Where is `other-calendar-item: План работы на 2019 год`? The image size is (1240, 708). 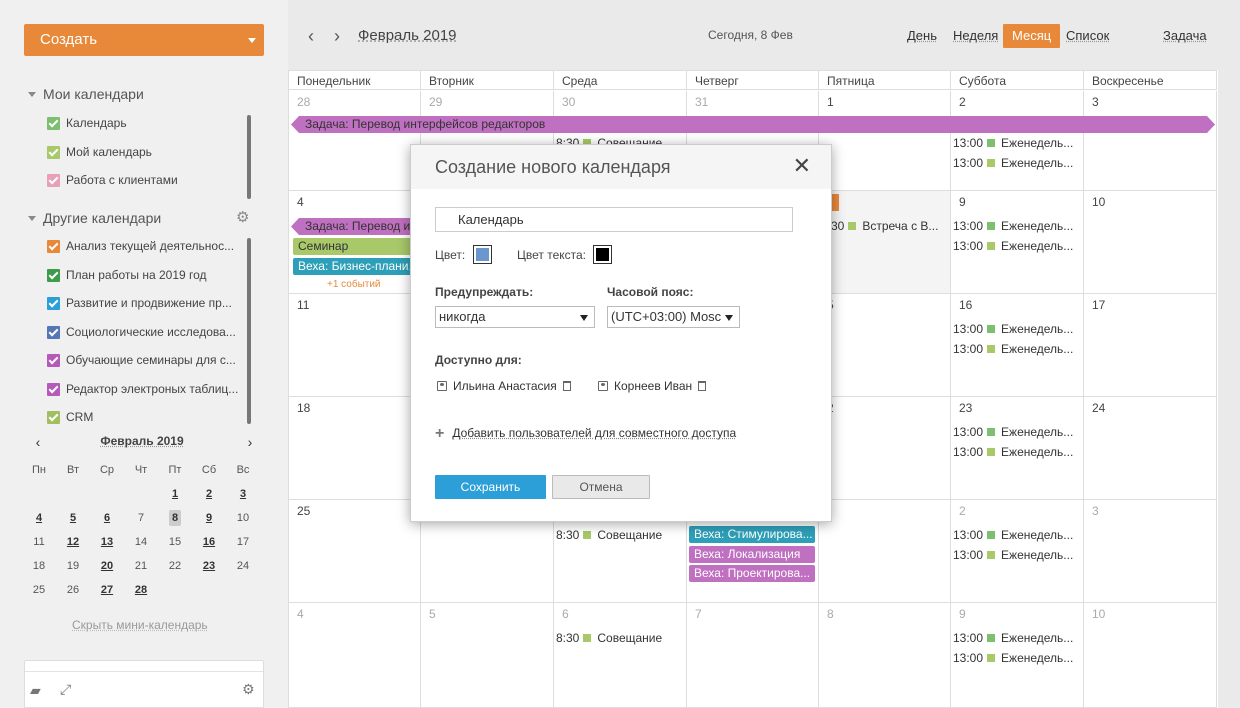
other-calendar-item: План работы на 2019 год is located at coordinates (145, 275).